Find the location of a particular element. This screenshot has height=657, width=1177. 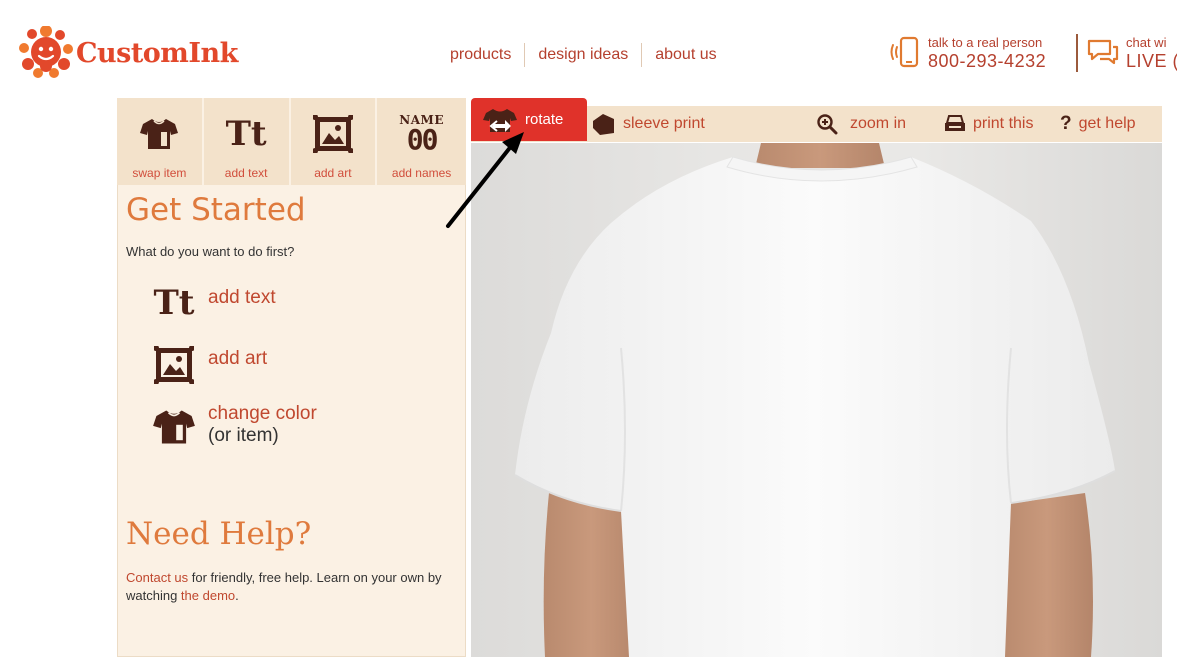

option-change-color-label: change color is located at coordinates (262, 413).